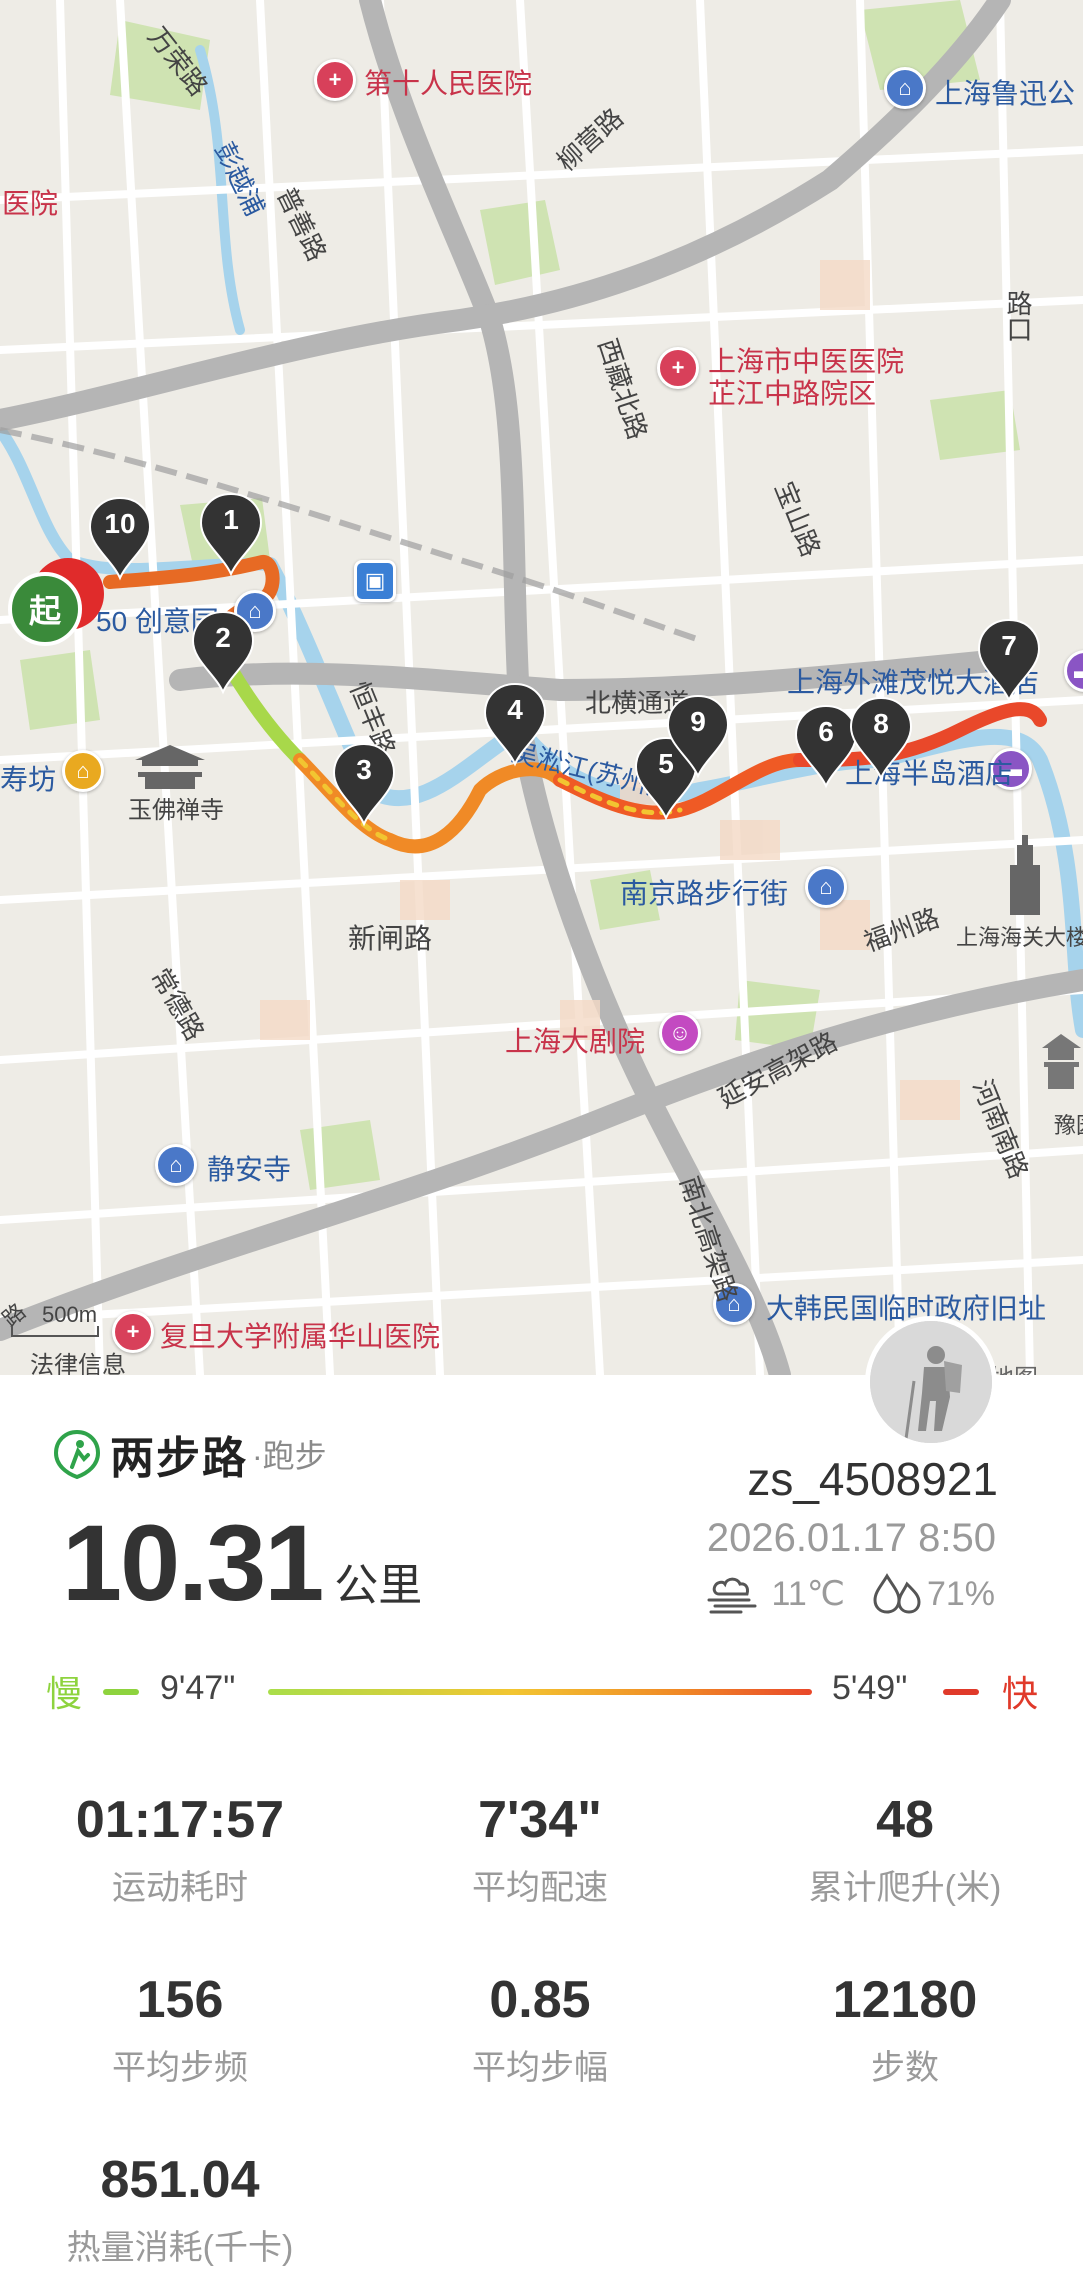 This screenshot has height=2284, width=1083. I want to click on pace-slow-label: 慢, so click(64, 1693).